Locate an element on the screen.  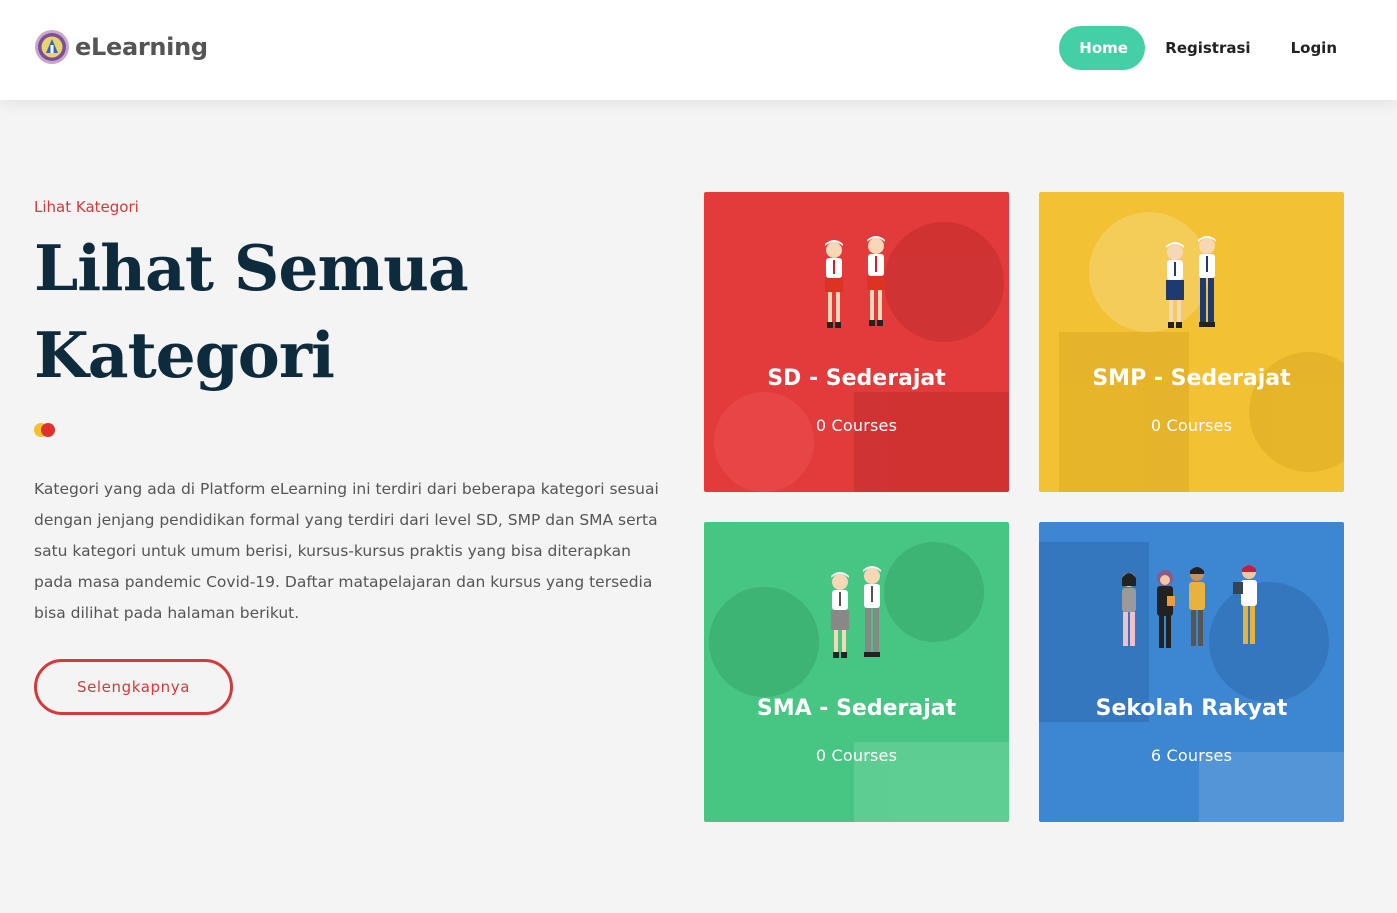
nav-registrasi: Registrasi is located at coordinates (1207, 48).